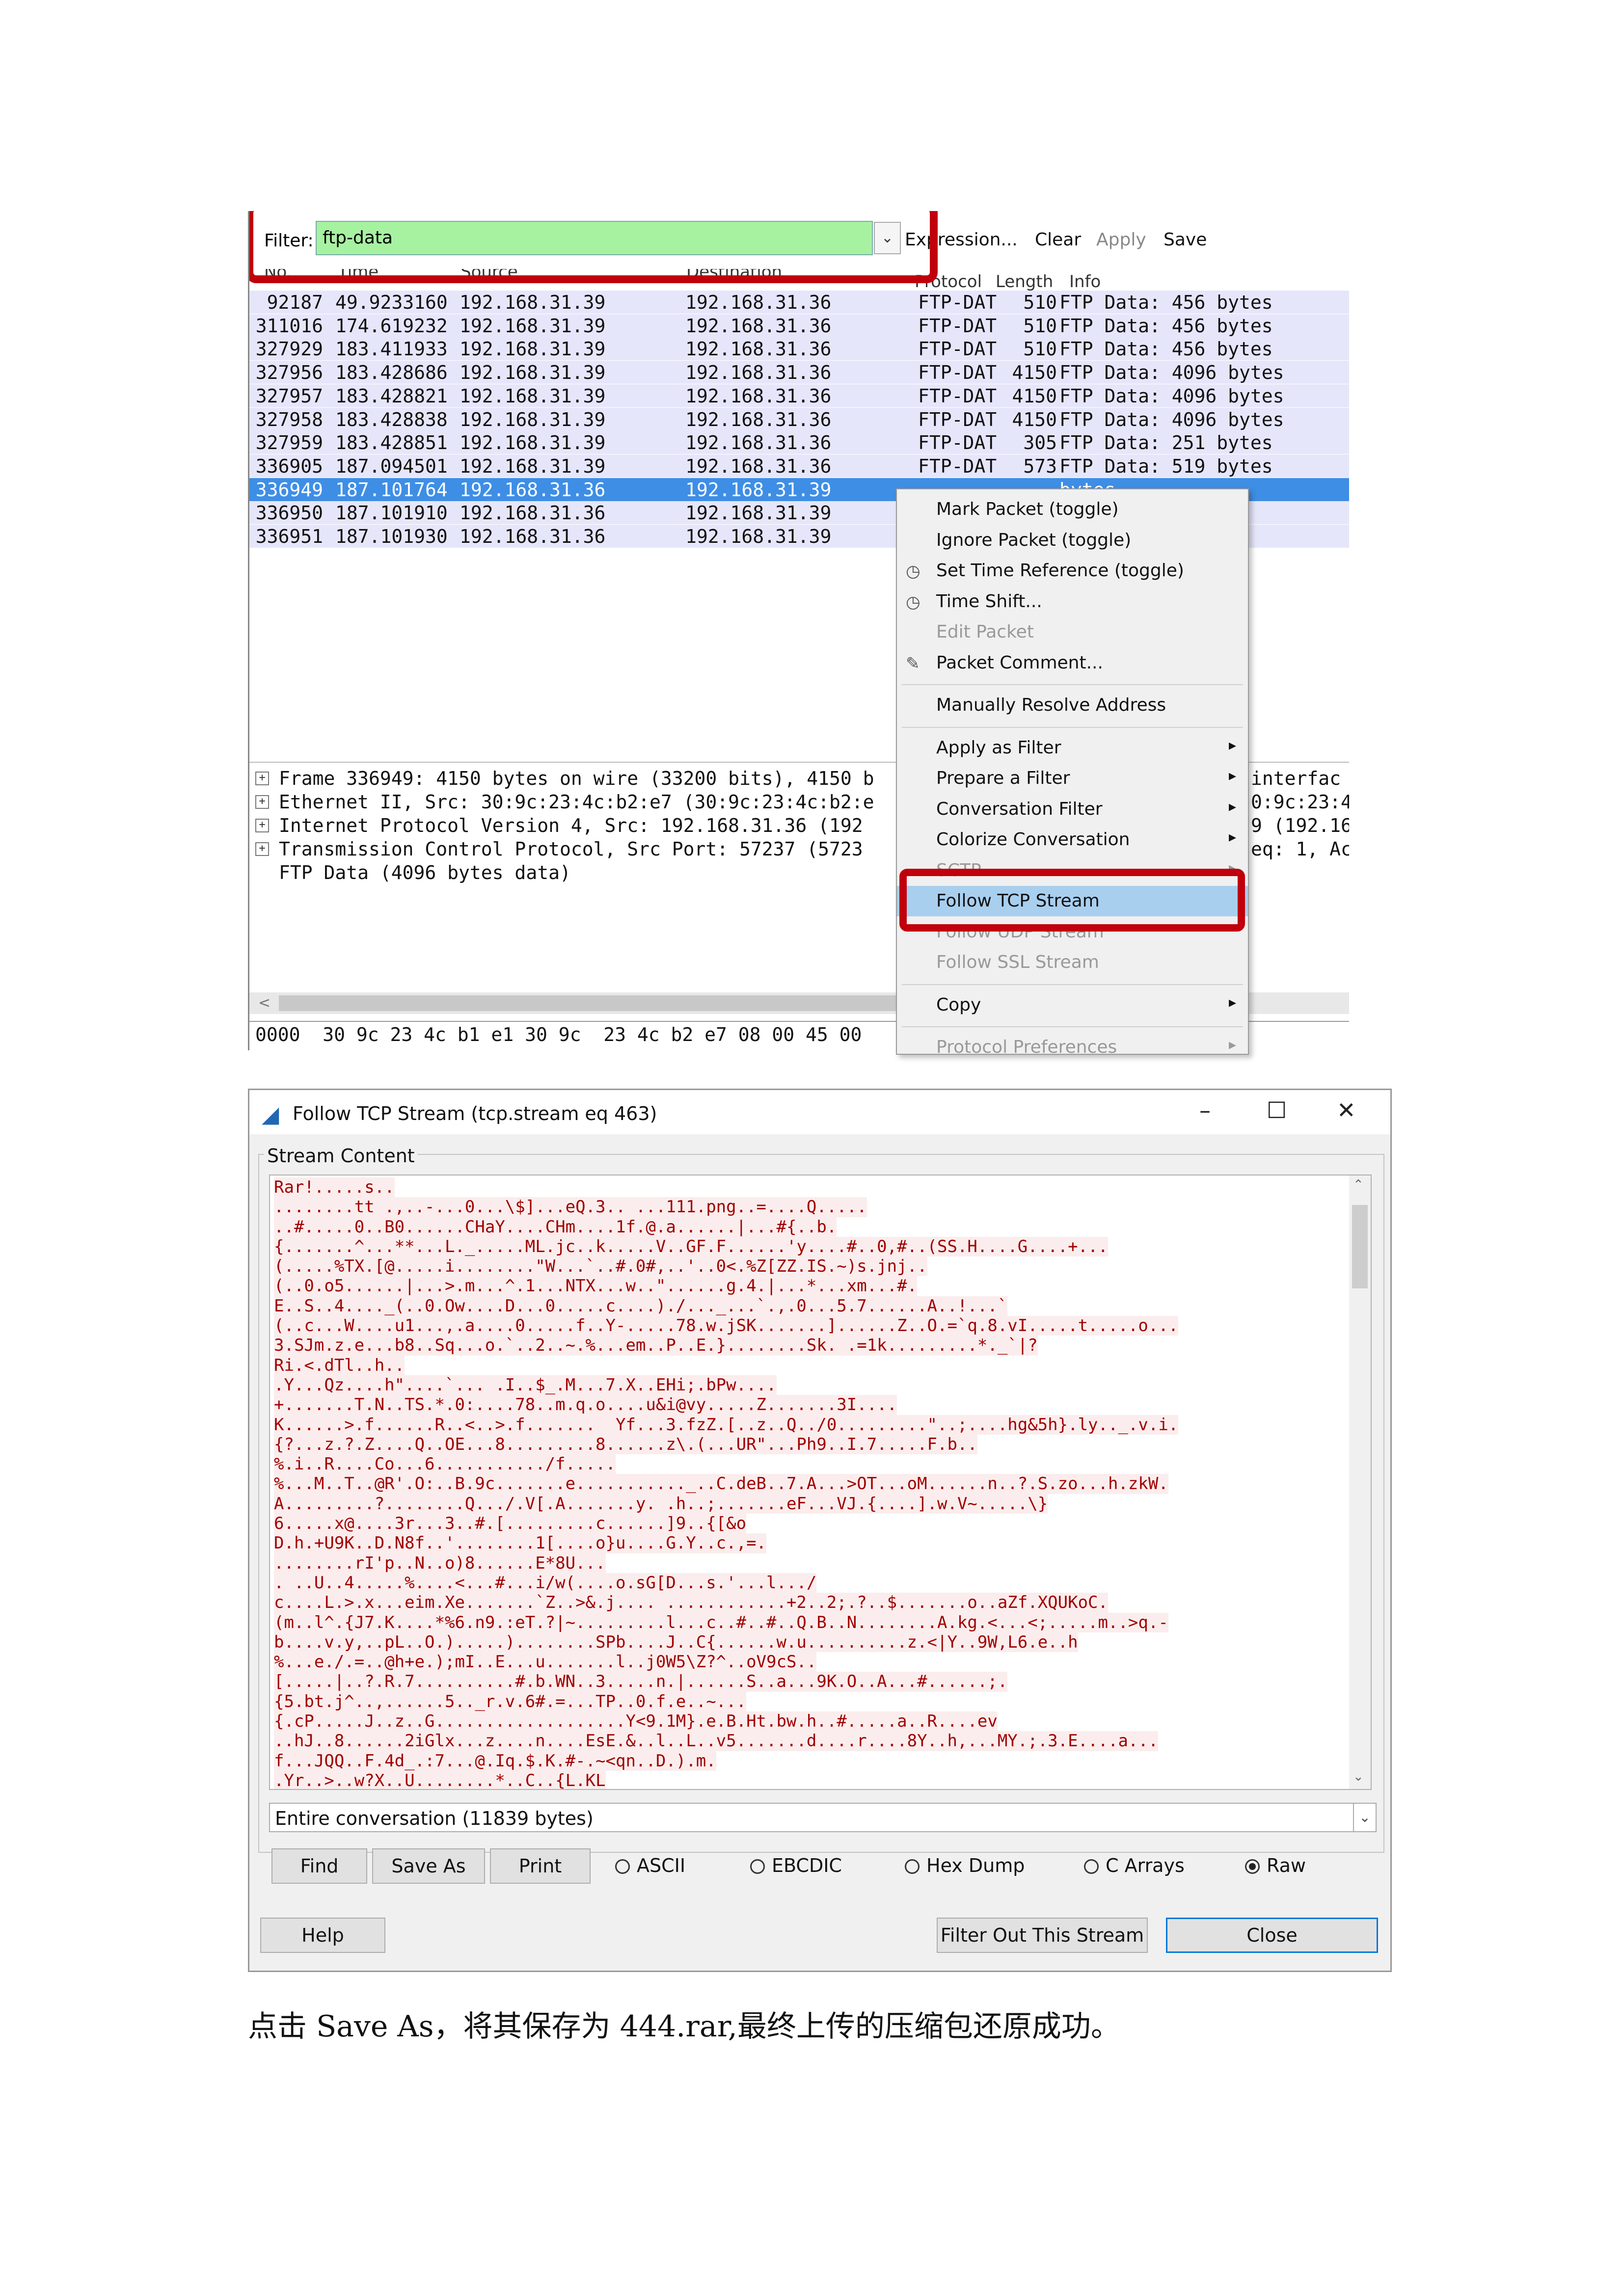  Describe the element at coordinates (1072, 778) in the screenshot. I see `menu-item-prepare-a-filter: Prepare a Filter ▸` at that location.